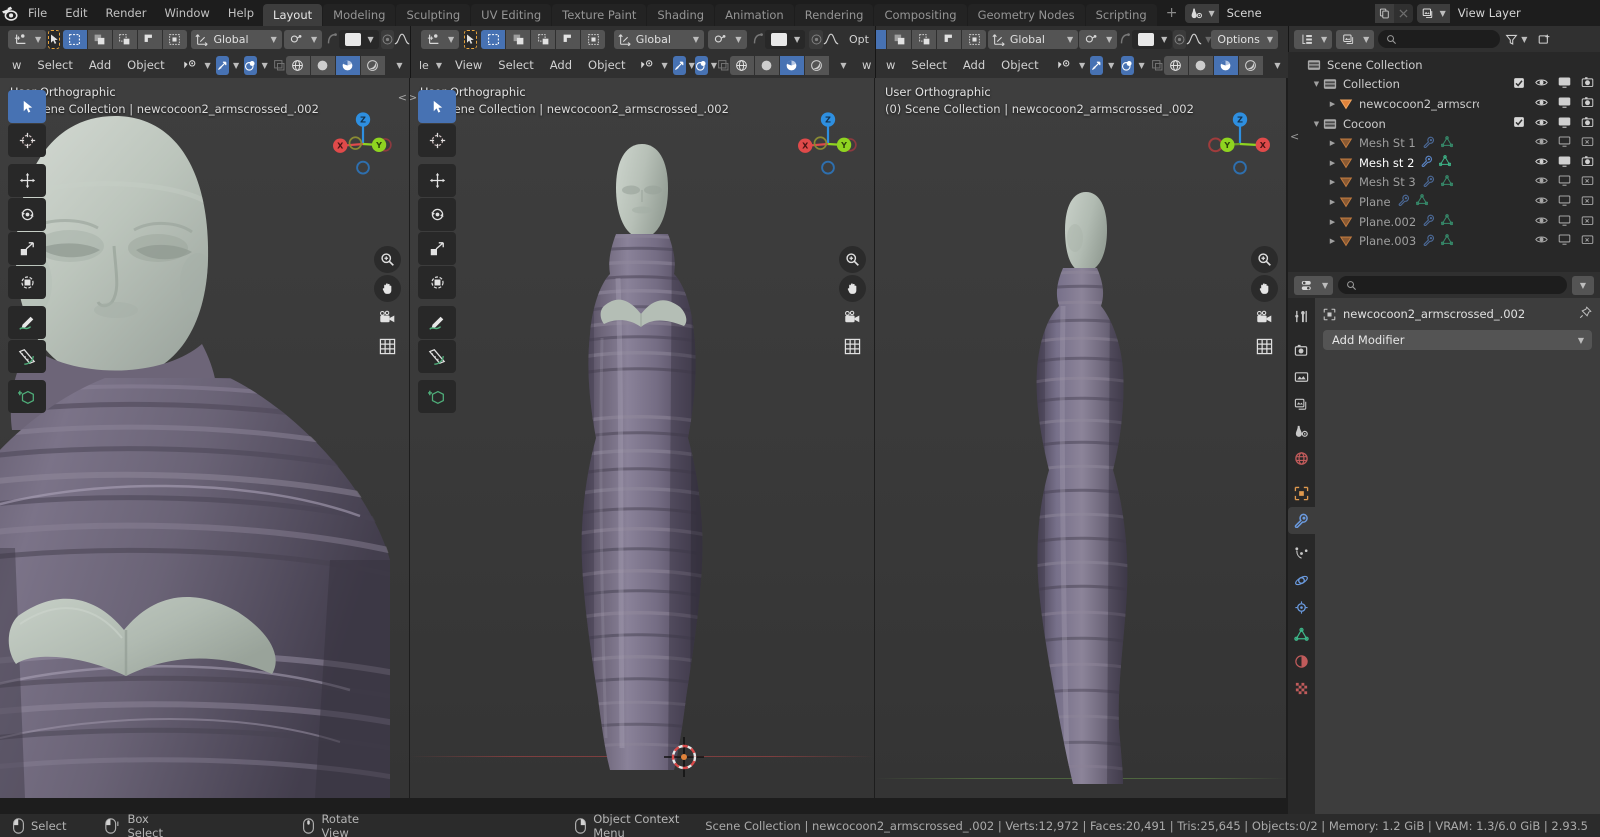 The width and height of the screenshot is (1600, 837). I want to click on blender-logo-icon, so click(9, 13).